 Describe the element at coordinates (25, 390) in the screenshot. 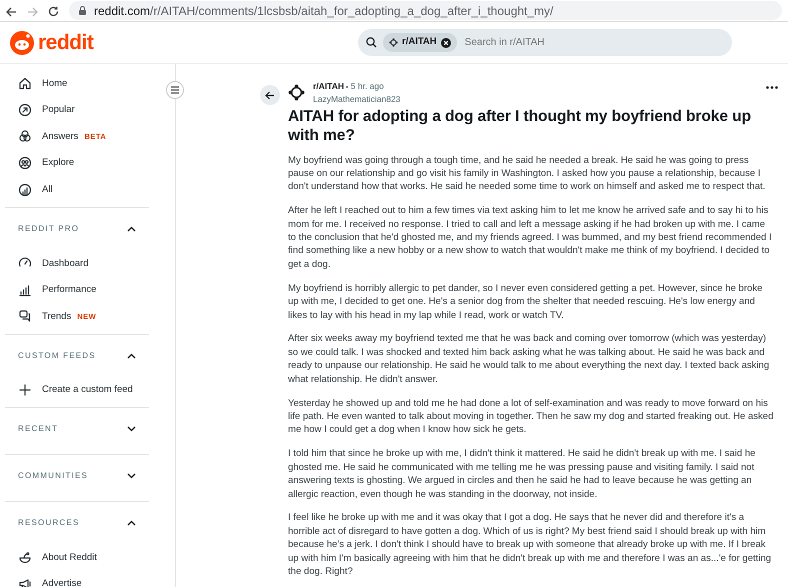

I see `plus-icon` at that location.